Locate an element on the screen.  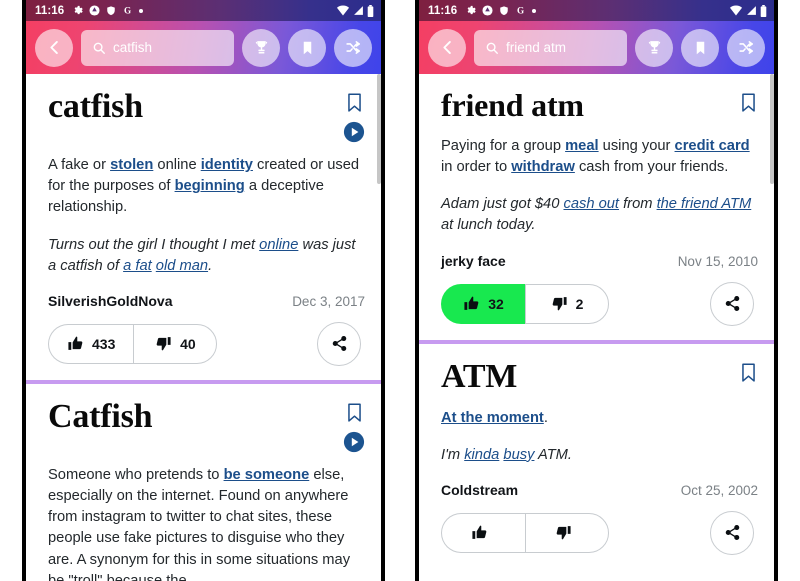
definition-word: friend atm is located at coordinates (512, 105).